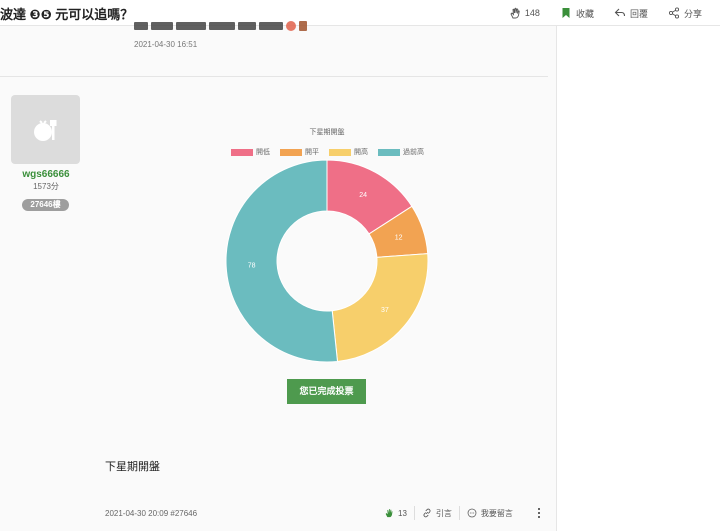 This screenshot has height=531, width=720. What do you see at coordinates (252, 265) in the screenshot?
I see `slice-value-label: 78` at bounding box center [252, 265].